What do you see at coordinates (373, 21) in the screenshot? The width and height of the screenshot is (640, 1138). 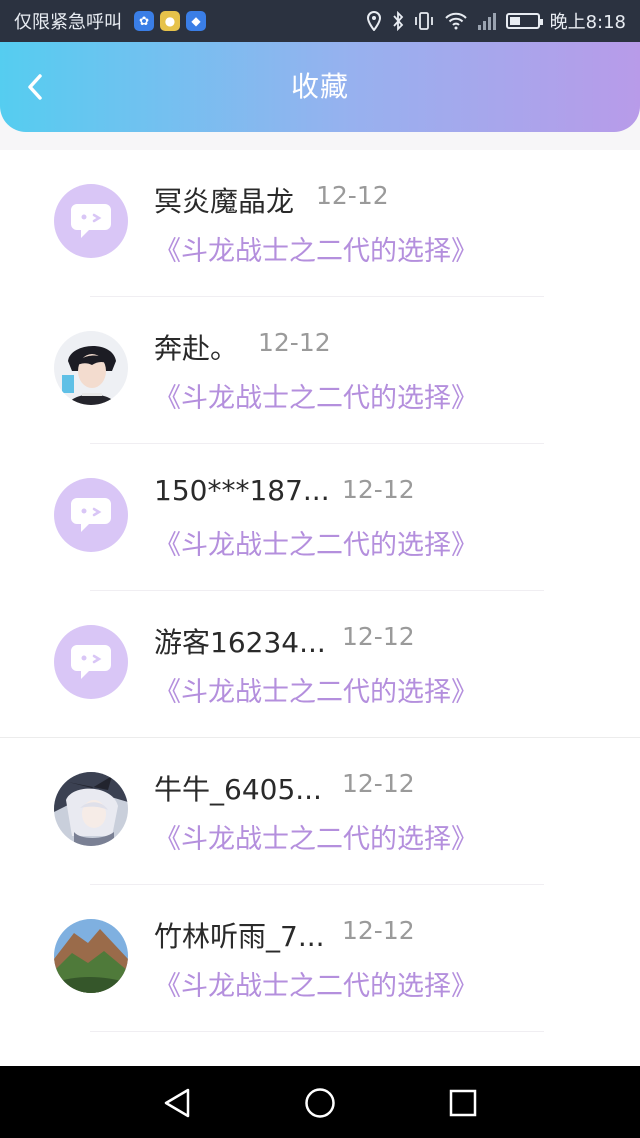 I see `location-icon` at bounding box center [373, 21].